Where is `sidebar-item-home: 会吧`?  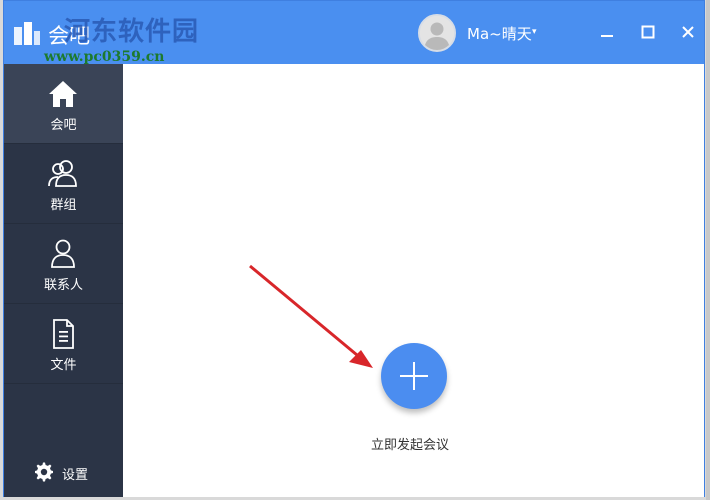 sidebar-item-home: 会吧 is located at coordinates (63, 104).